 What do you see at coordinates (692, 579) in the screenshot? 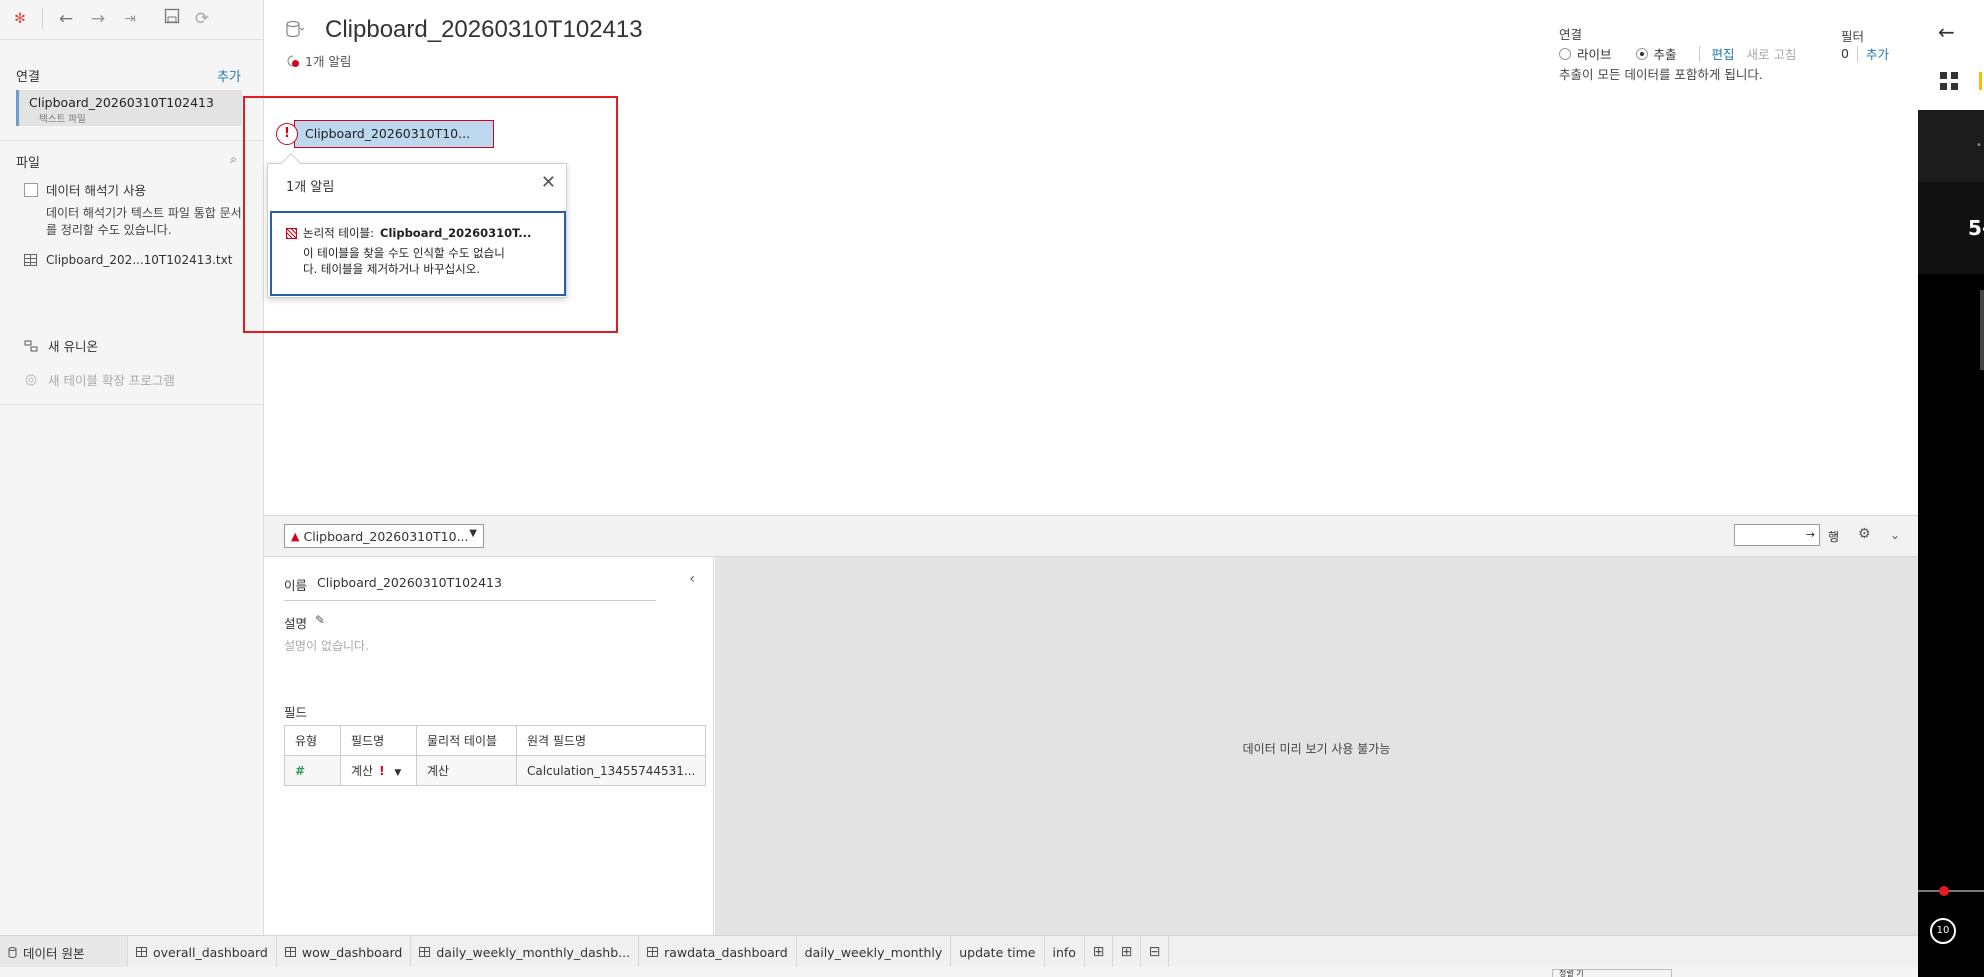
I see `collapse-icon: ‹` at bounding box center [692, 579].